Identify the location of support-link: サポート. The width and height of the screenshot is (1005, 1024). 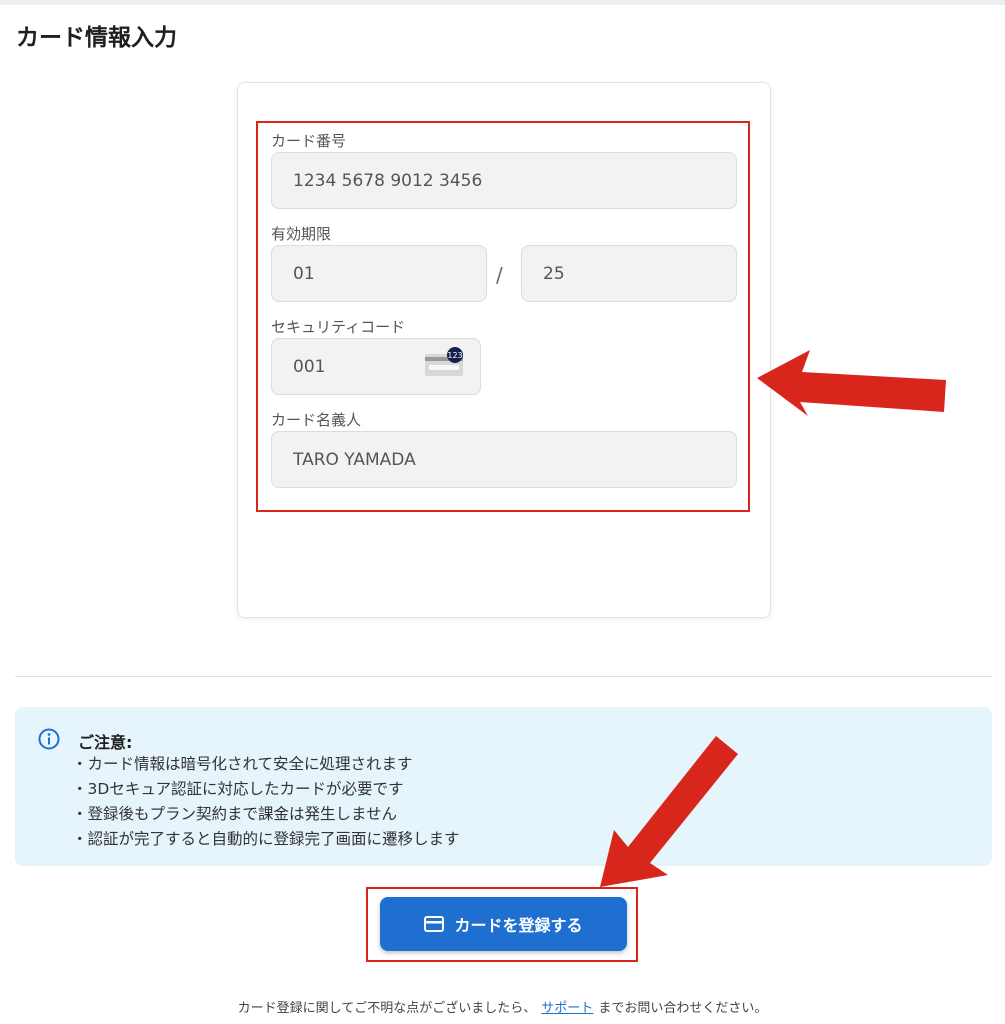
(567, 1008).